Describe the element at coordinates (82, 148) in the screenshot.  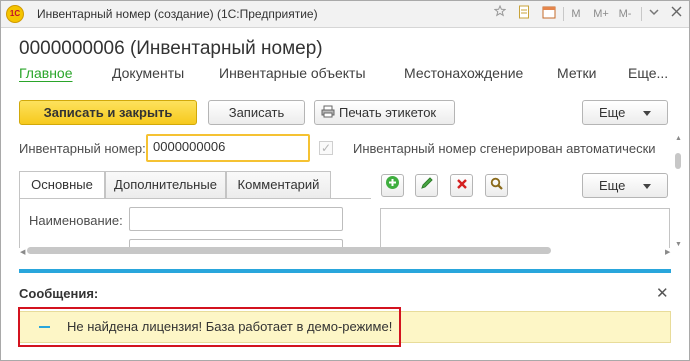
I see `inv-number-label: Инвентарный номер:` at that location.